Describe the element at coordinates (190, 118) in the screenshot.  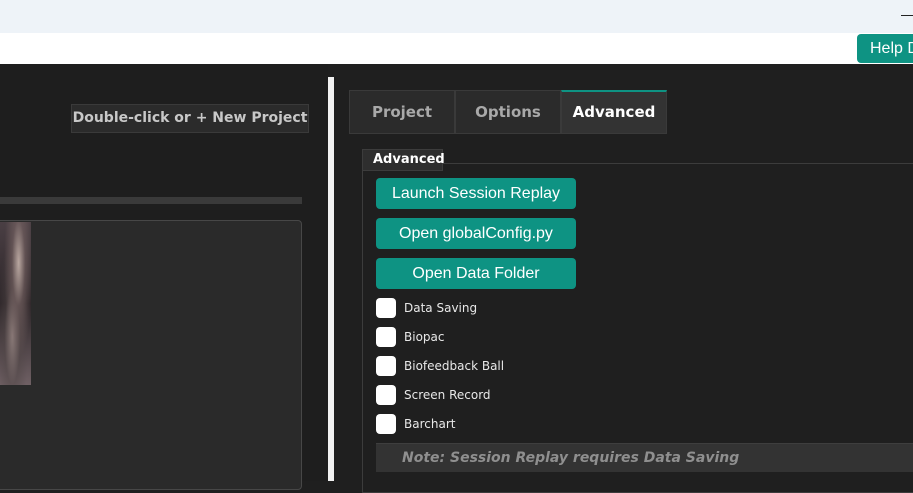
I see `new-project-button: Double-click or + New Project` at that location.